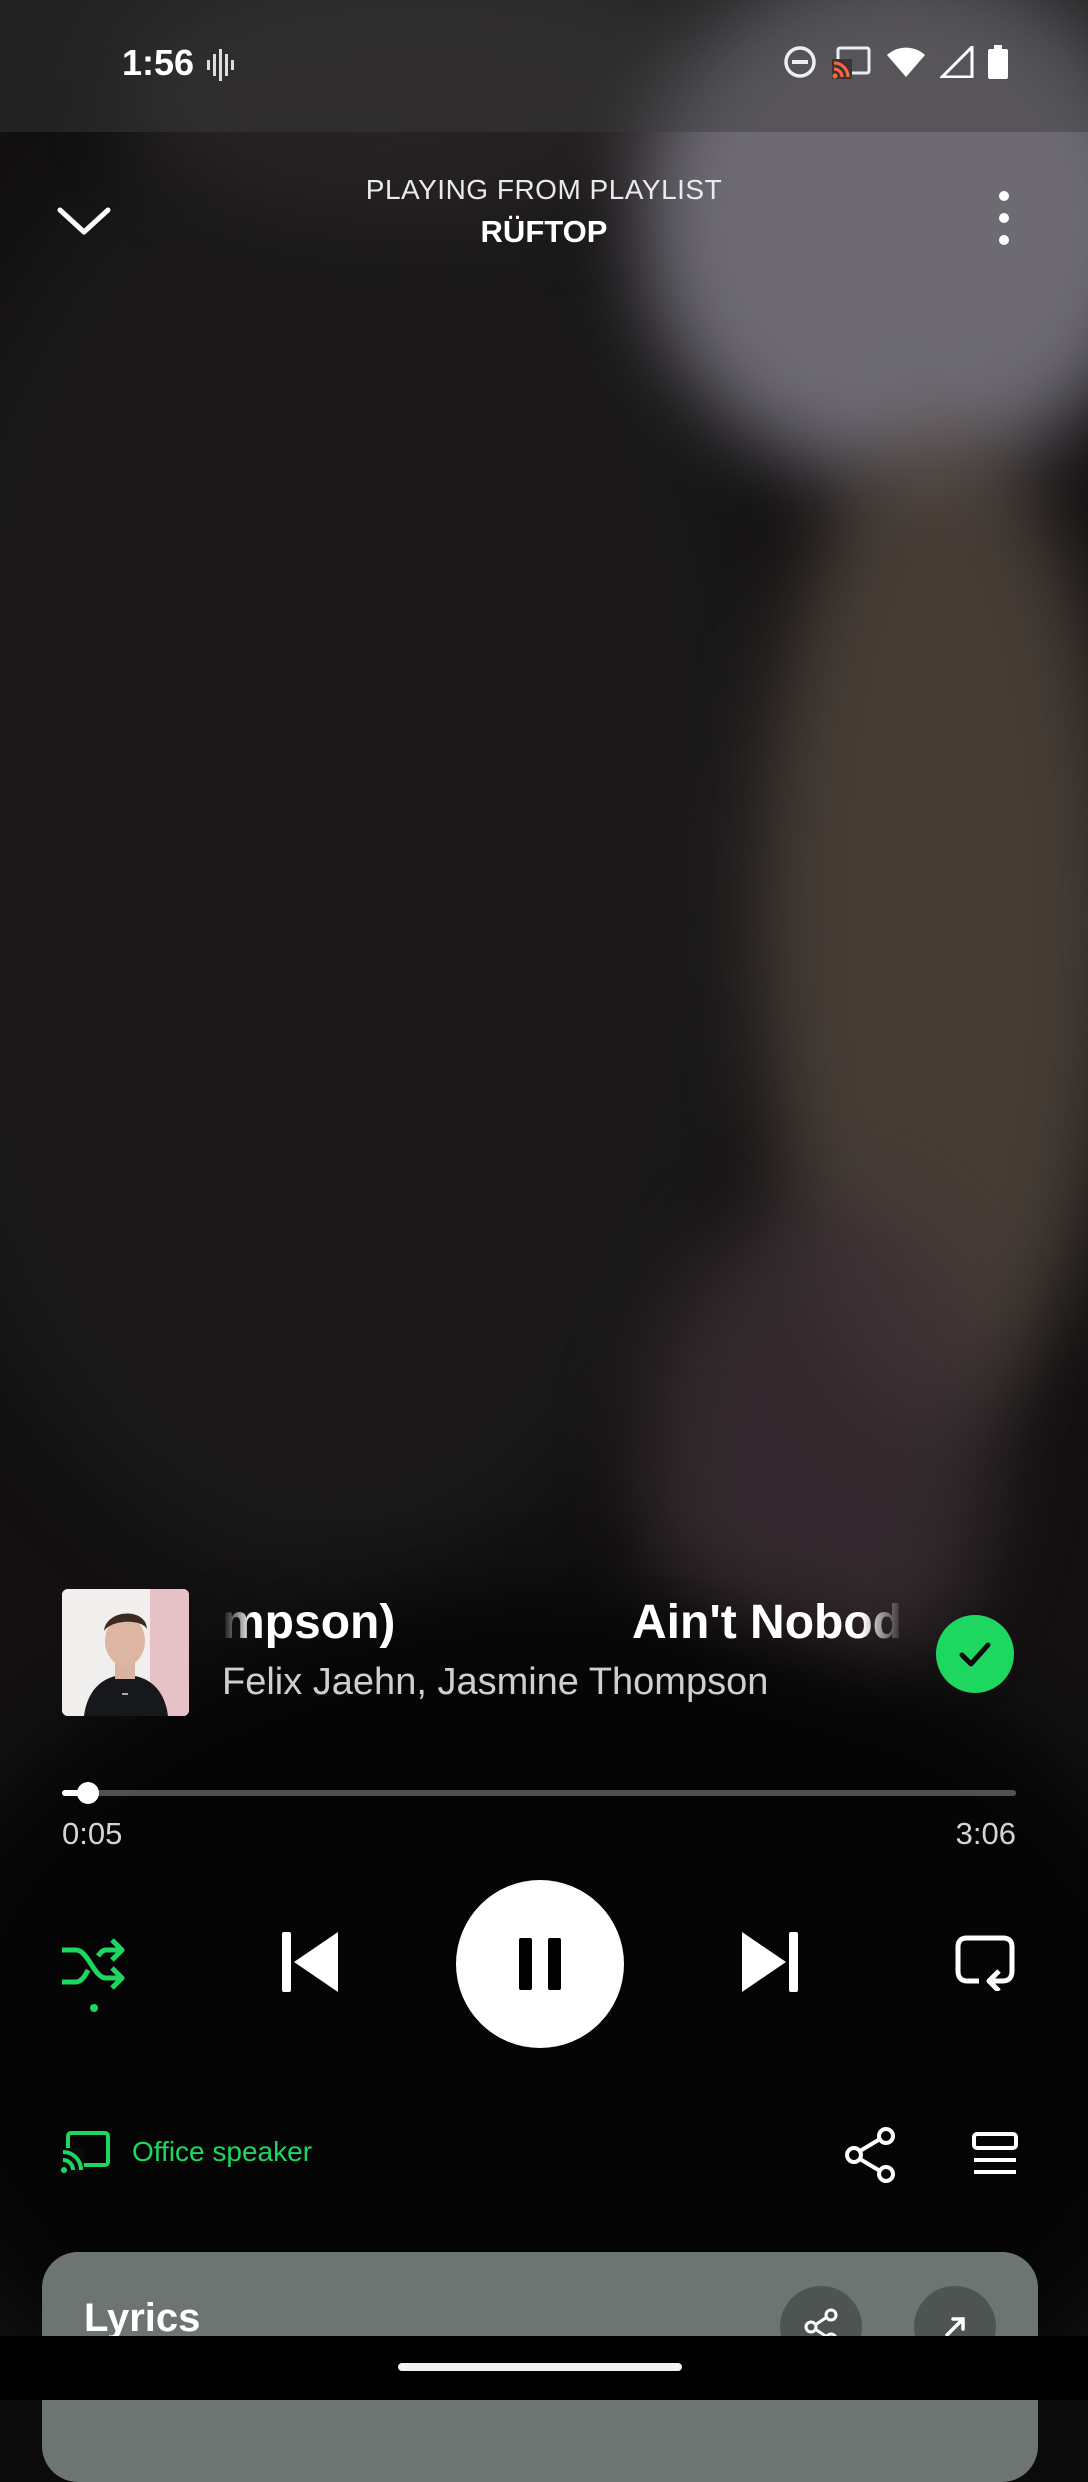 This screenshot has width=1088, height=2482. Describe the element at coordinates (539, 1793) in the screenshot. I see `progress-track` at that location.